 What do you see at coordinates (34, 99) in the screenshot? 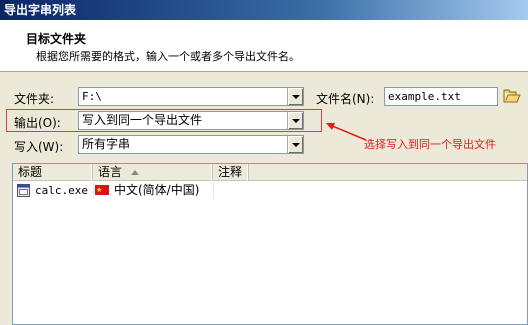
I see `folder-label: 文件夹:` at bounding box center [34, 99].